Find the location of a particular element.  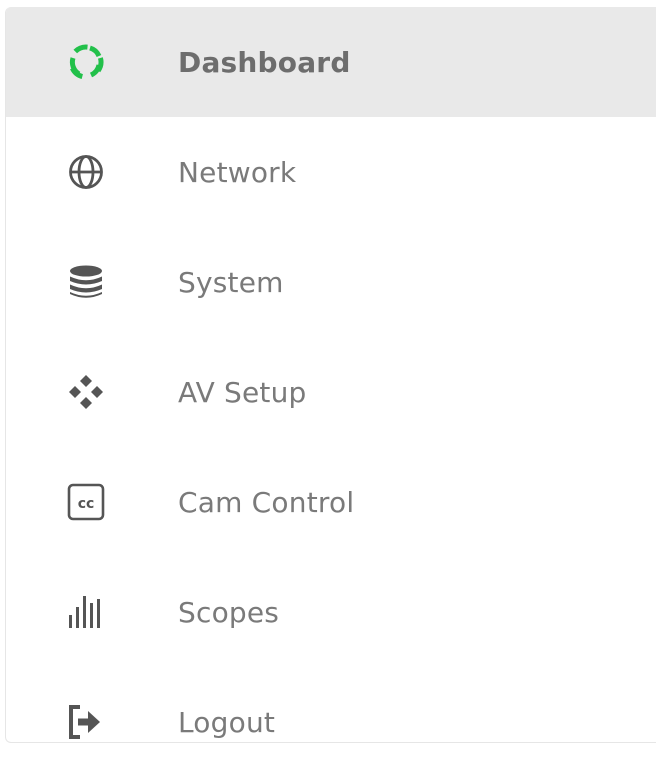

sidebar-item-av-setup: AV Setup is located at coordinates (331, 392).